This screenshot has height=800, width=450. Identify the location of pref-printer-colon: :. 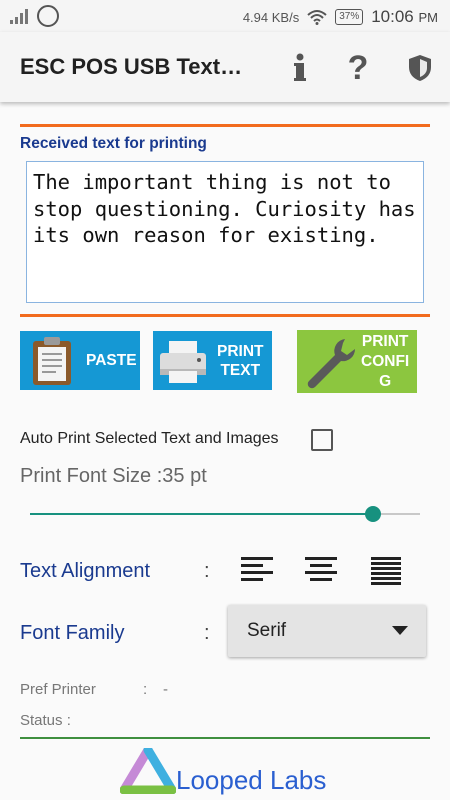
(145, 689).